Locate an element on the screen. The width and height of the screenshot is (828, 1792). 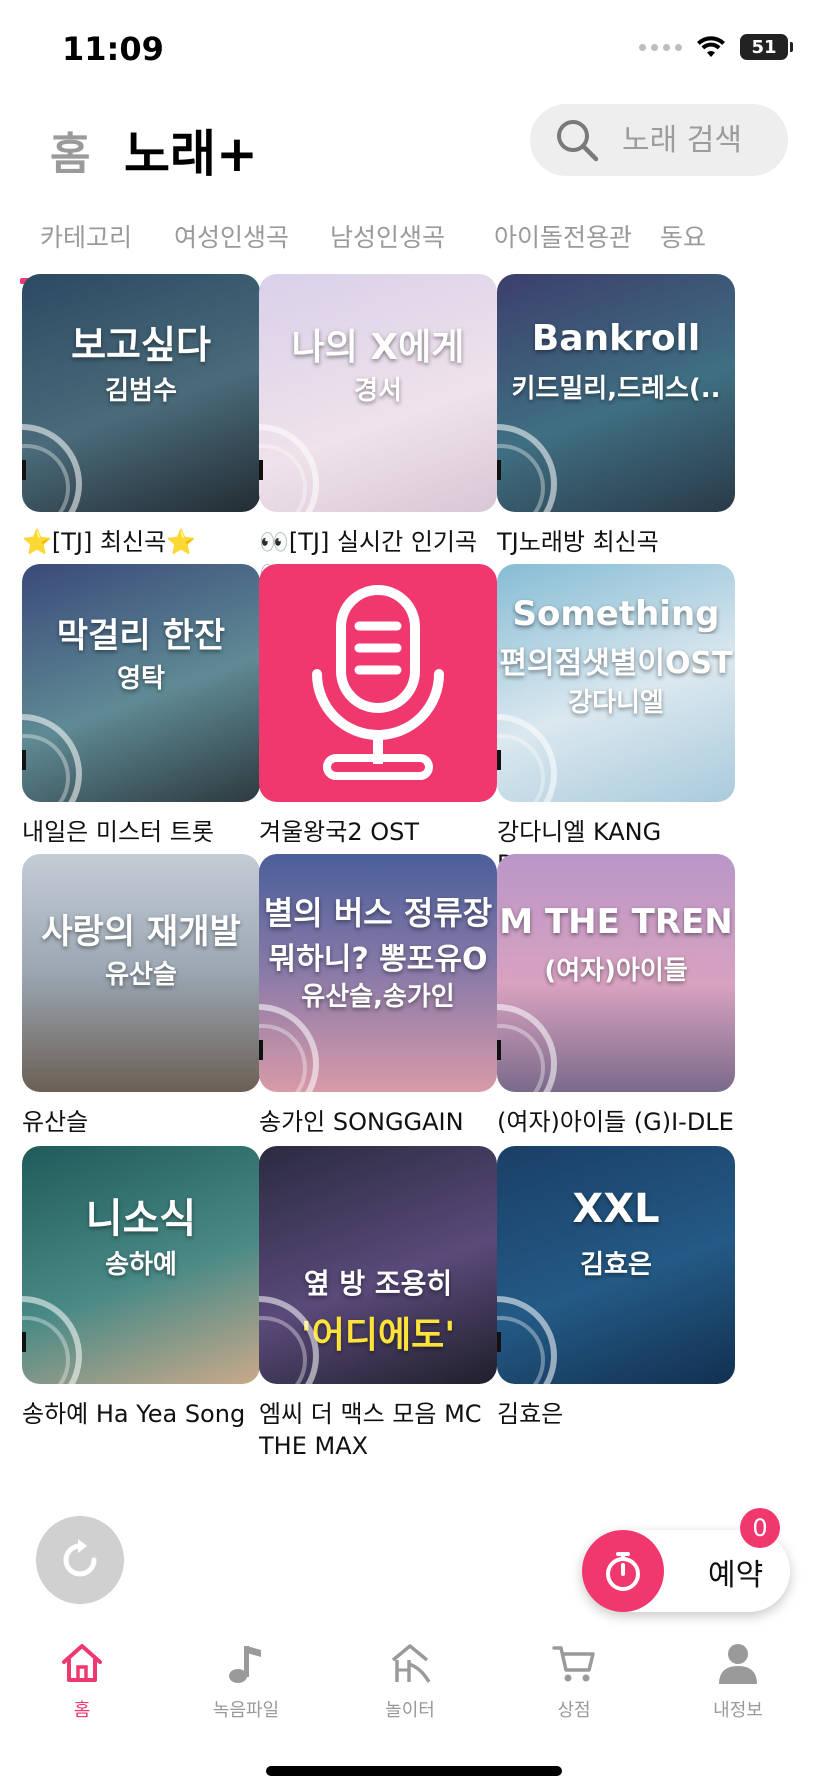
playlist-thumbnail: 사랑의 재개발 유산슬 is located at coordinates (141, 973).